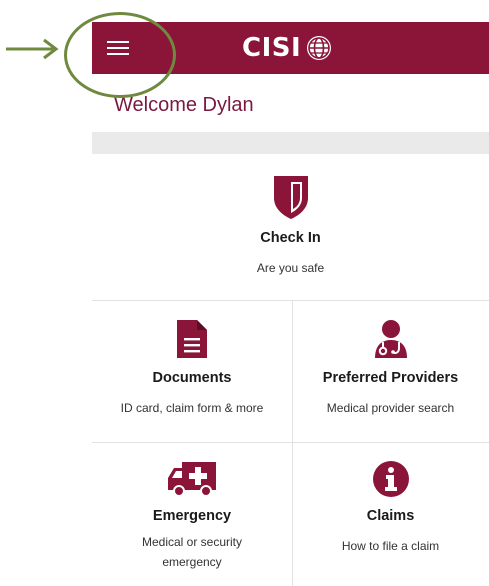  I want to click on globe-icon, so click(319, 48).